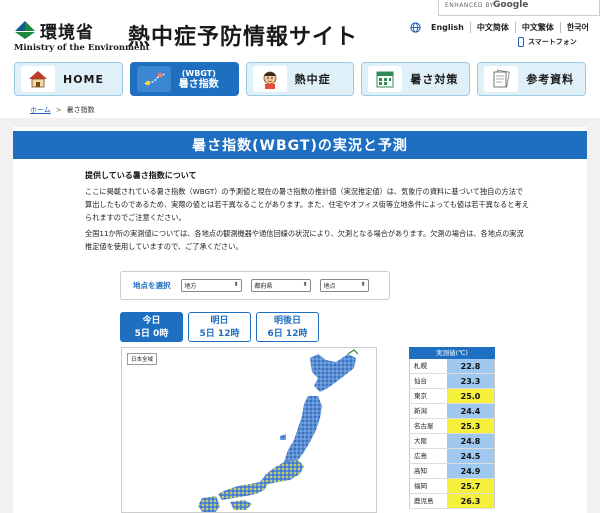  What do you see at coordinates (287, 321) in the screenshot?
I see `tab-day-after-day: 明後日` at bounding box center [287, 321].